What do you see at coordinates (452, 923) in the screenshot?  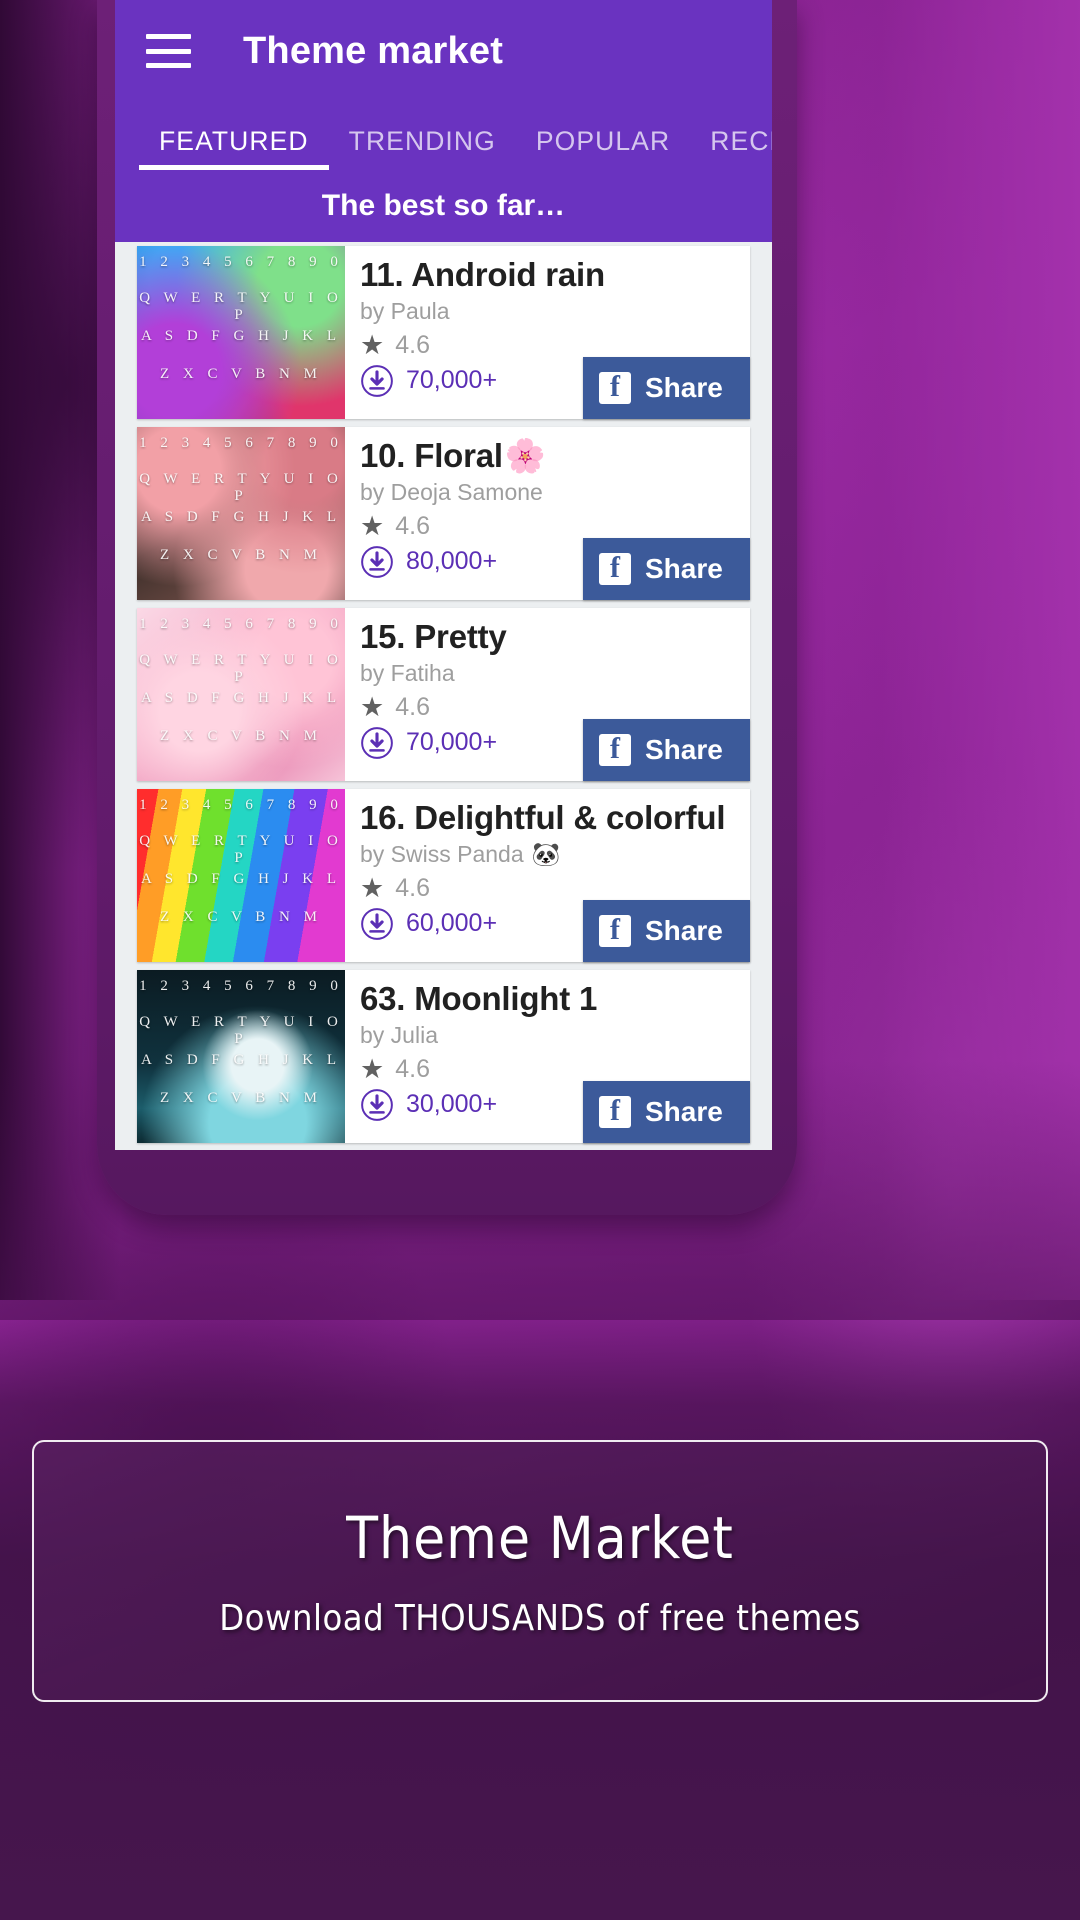 I see `theme-download-count: 60,000+` at bounding box center [452, 923].